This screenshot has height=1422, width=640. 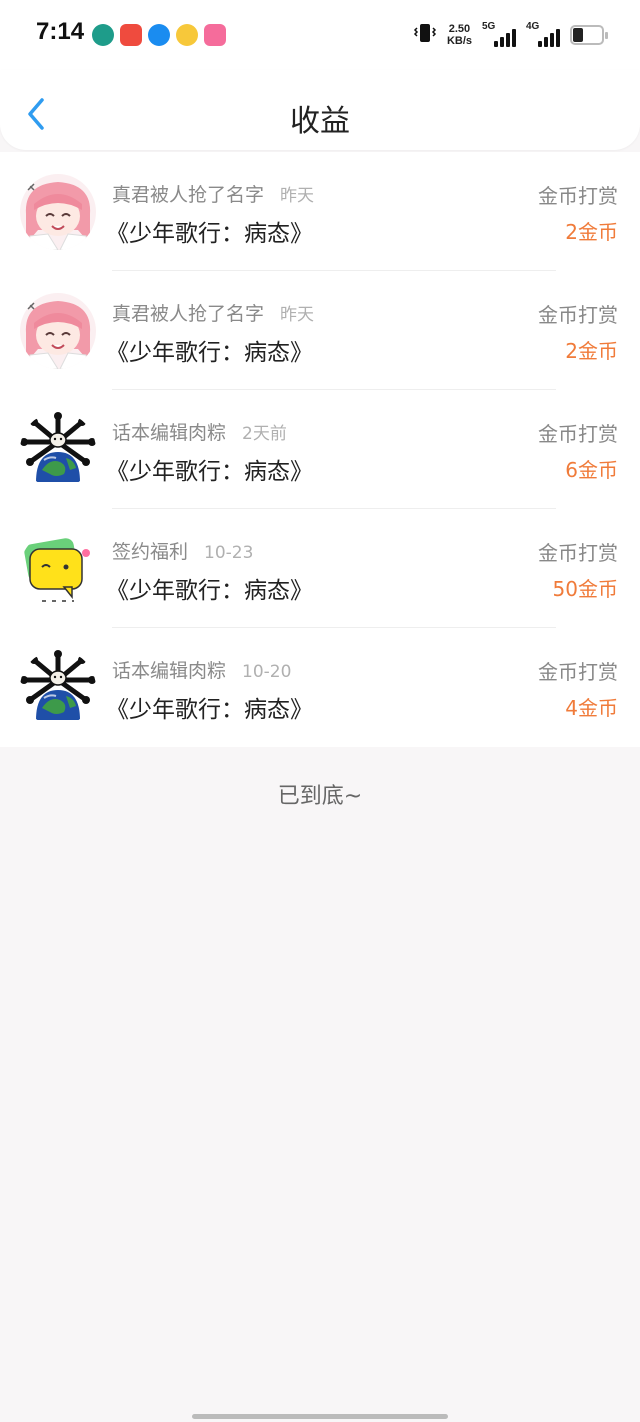 I want to click on signal-4g-label: 4G, so click(x=533, y=26).